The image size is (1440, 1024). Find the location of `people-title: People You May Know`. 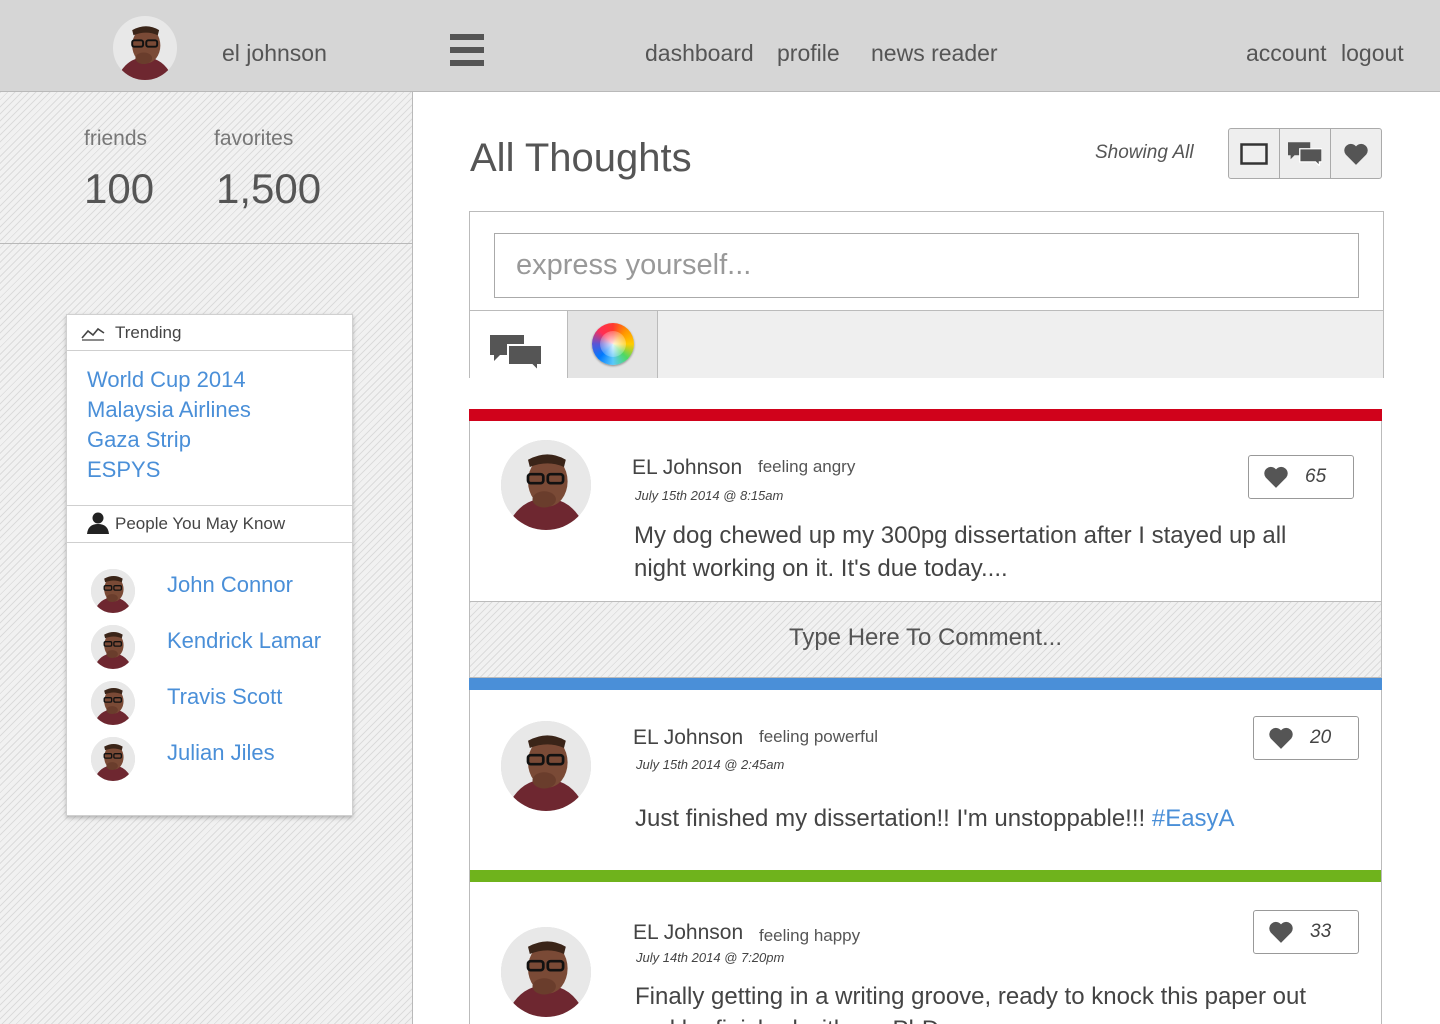

people-title: People You May Know is located at coordinates (200, 523).